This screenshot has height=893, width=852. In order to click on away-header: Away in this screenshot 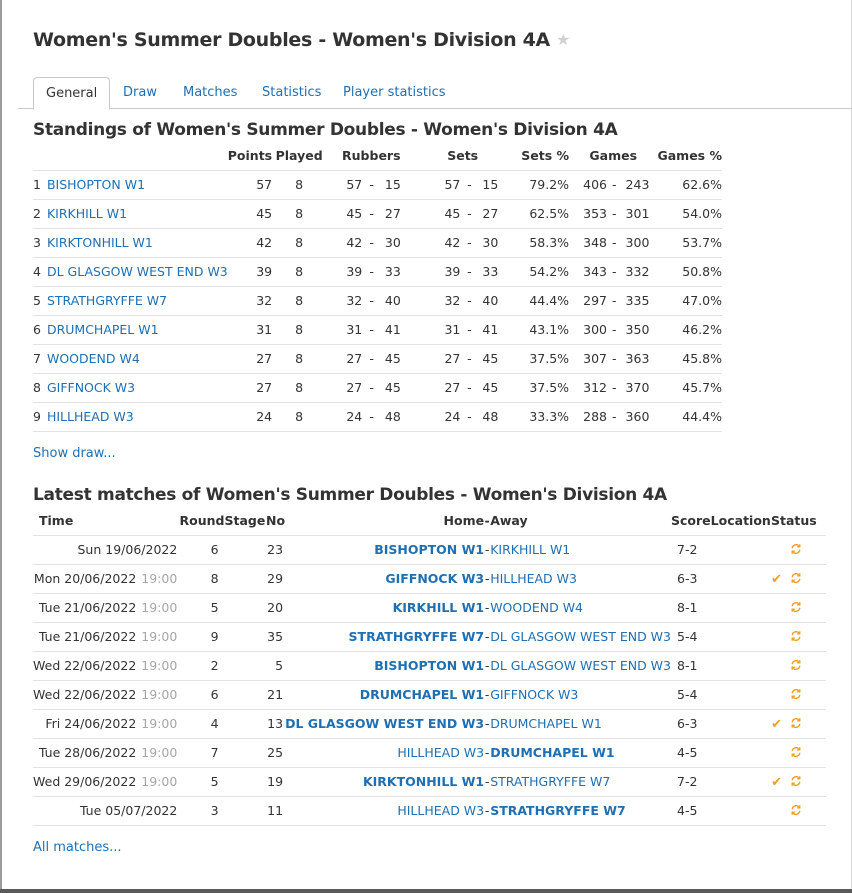, I will do `click(509, 521)`.